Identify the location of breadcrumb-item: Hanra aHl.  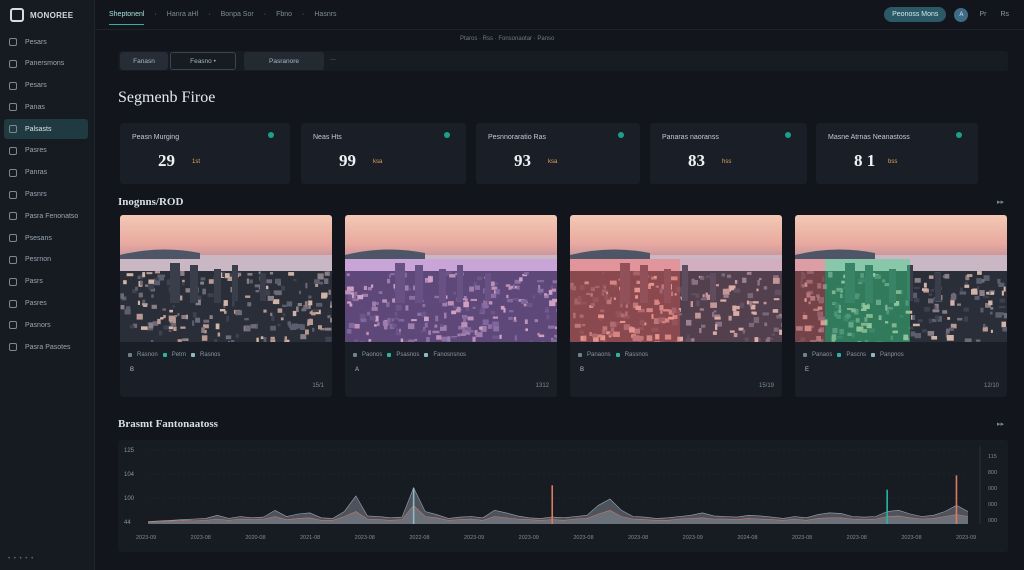
(183, 18).